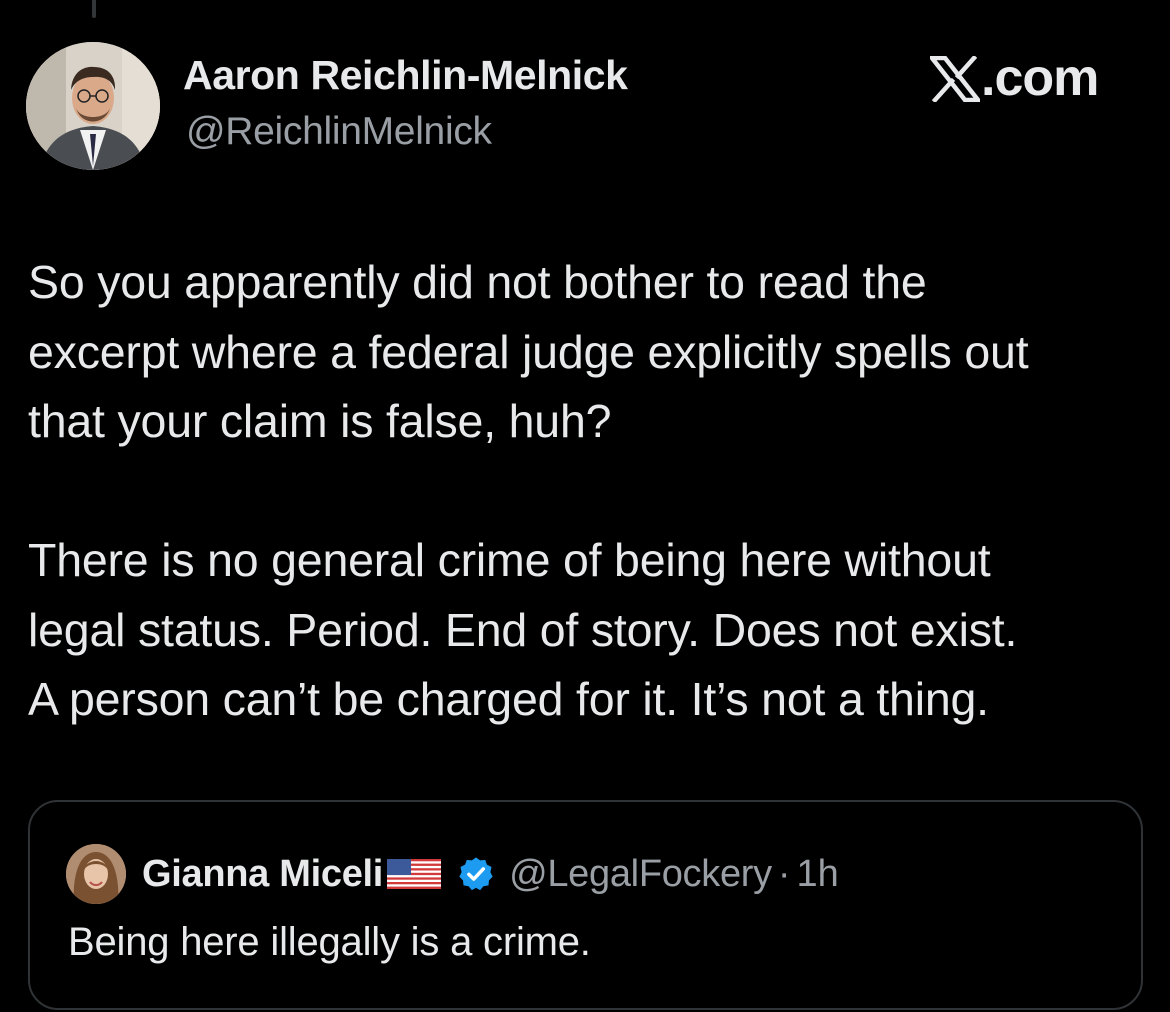 The image size is (1170, 1012). What do you see at coordinates (320, 421) in the screenshot?
I see `tweet-line: that your claim is false, huh?` at bounding box center [320, 421].